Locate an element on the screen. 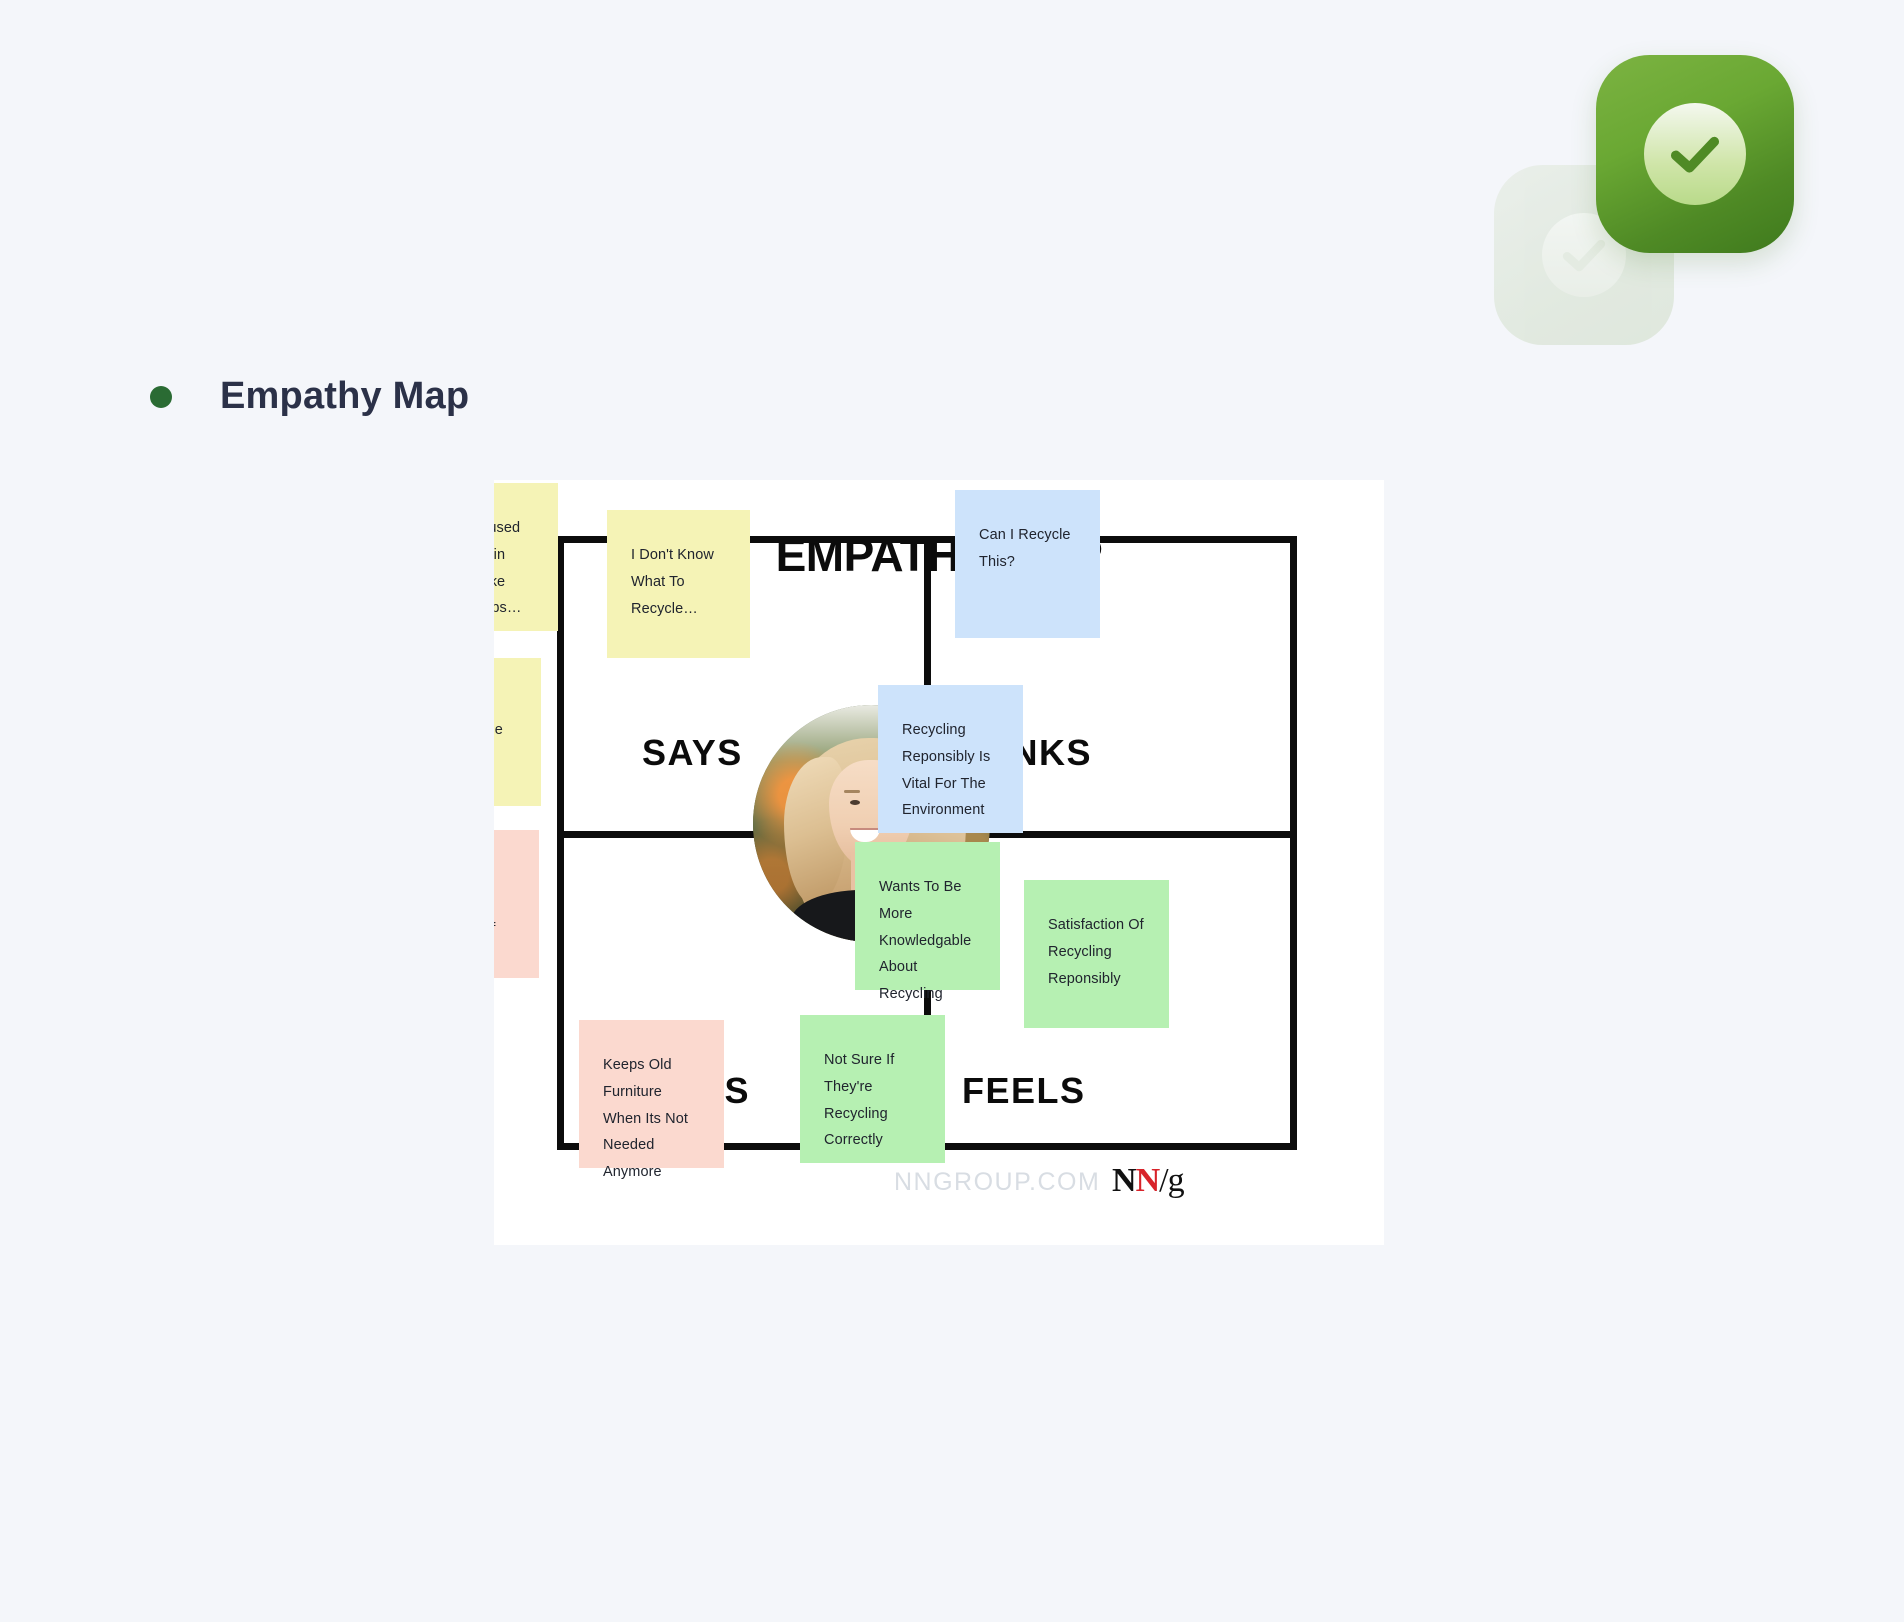 The width and height of the screenshot is (1904, 1622). sticky-note-says-3: Recycling Shouldn't Be That Hard is located at coordinates (517, 732).